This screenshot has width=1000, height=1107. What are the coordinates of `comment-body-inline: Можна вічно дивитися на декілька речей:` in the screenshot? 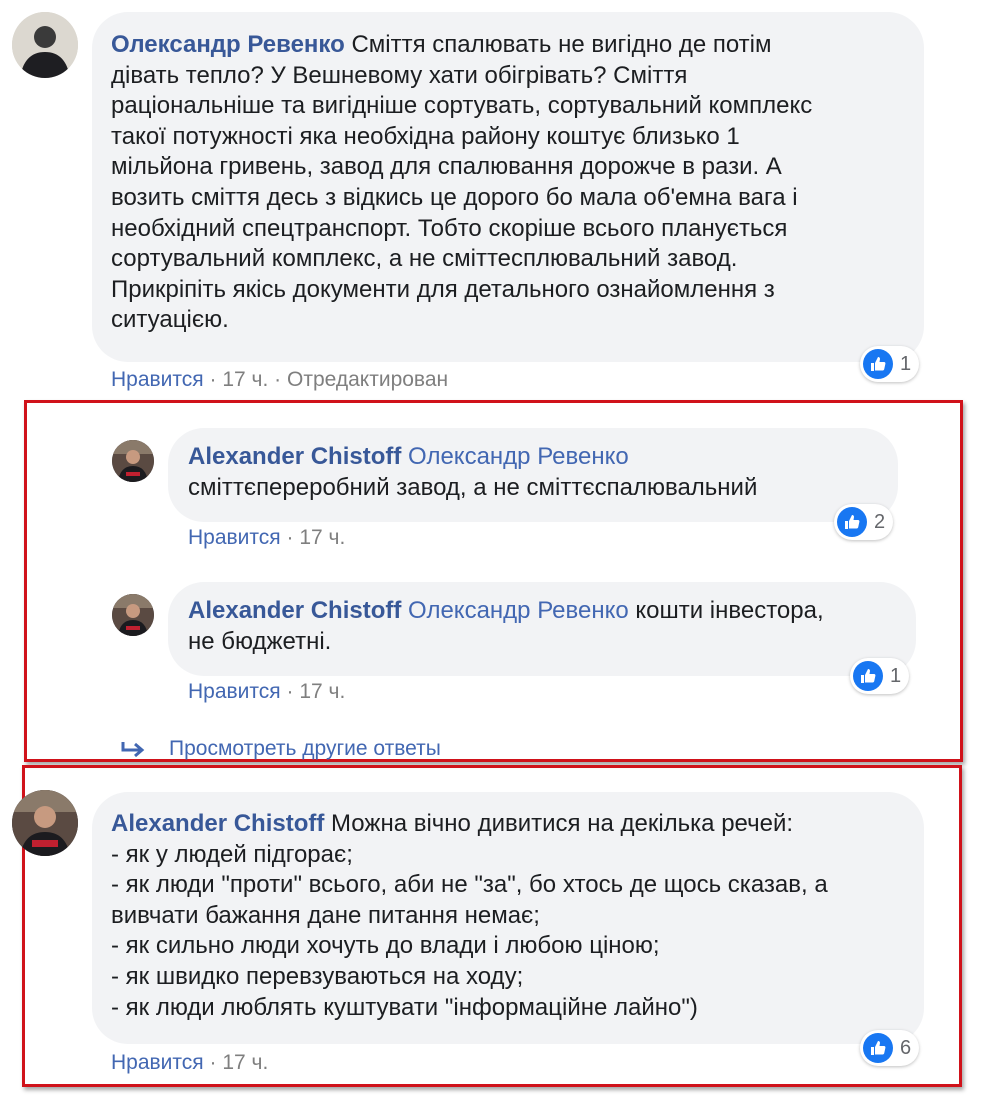 It's located at (562, 823).